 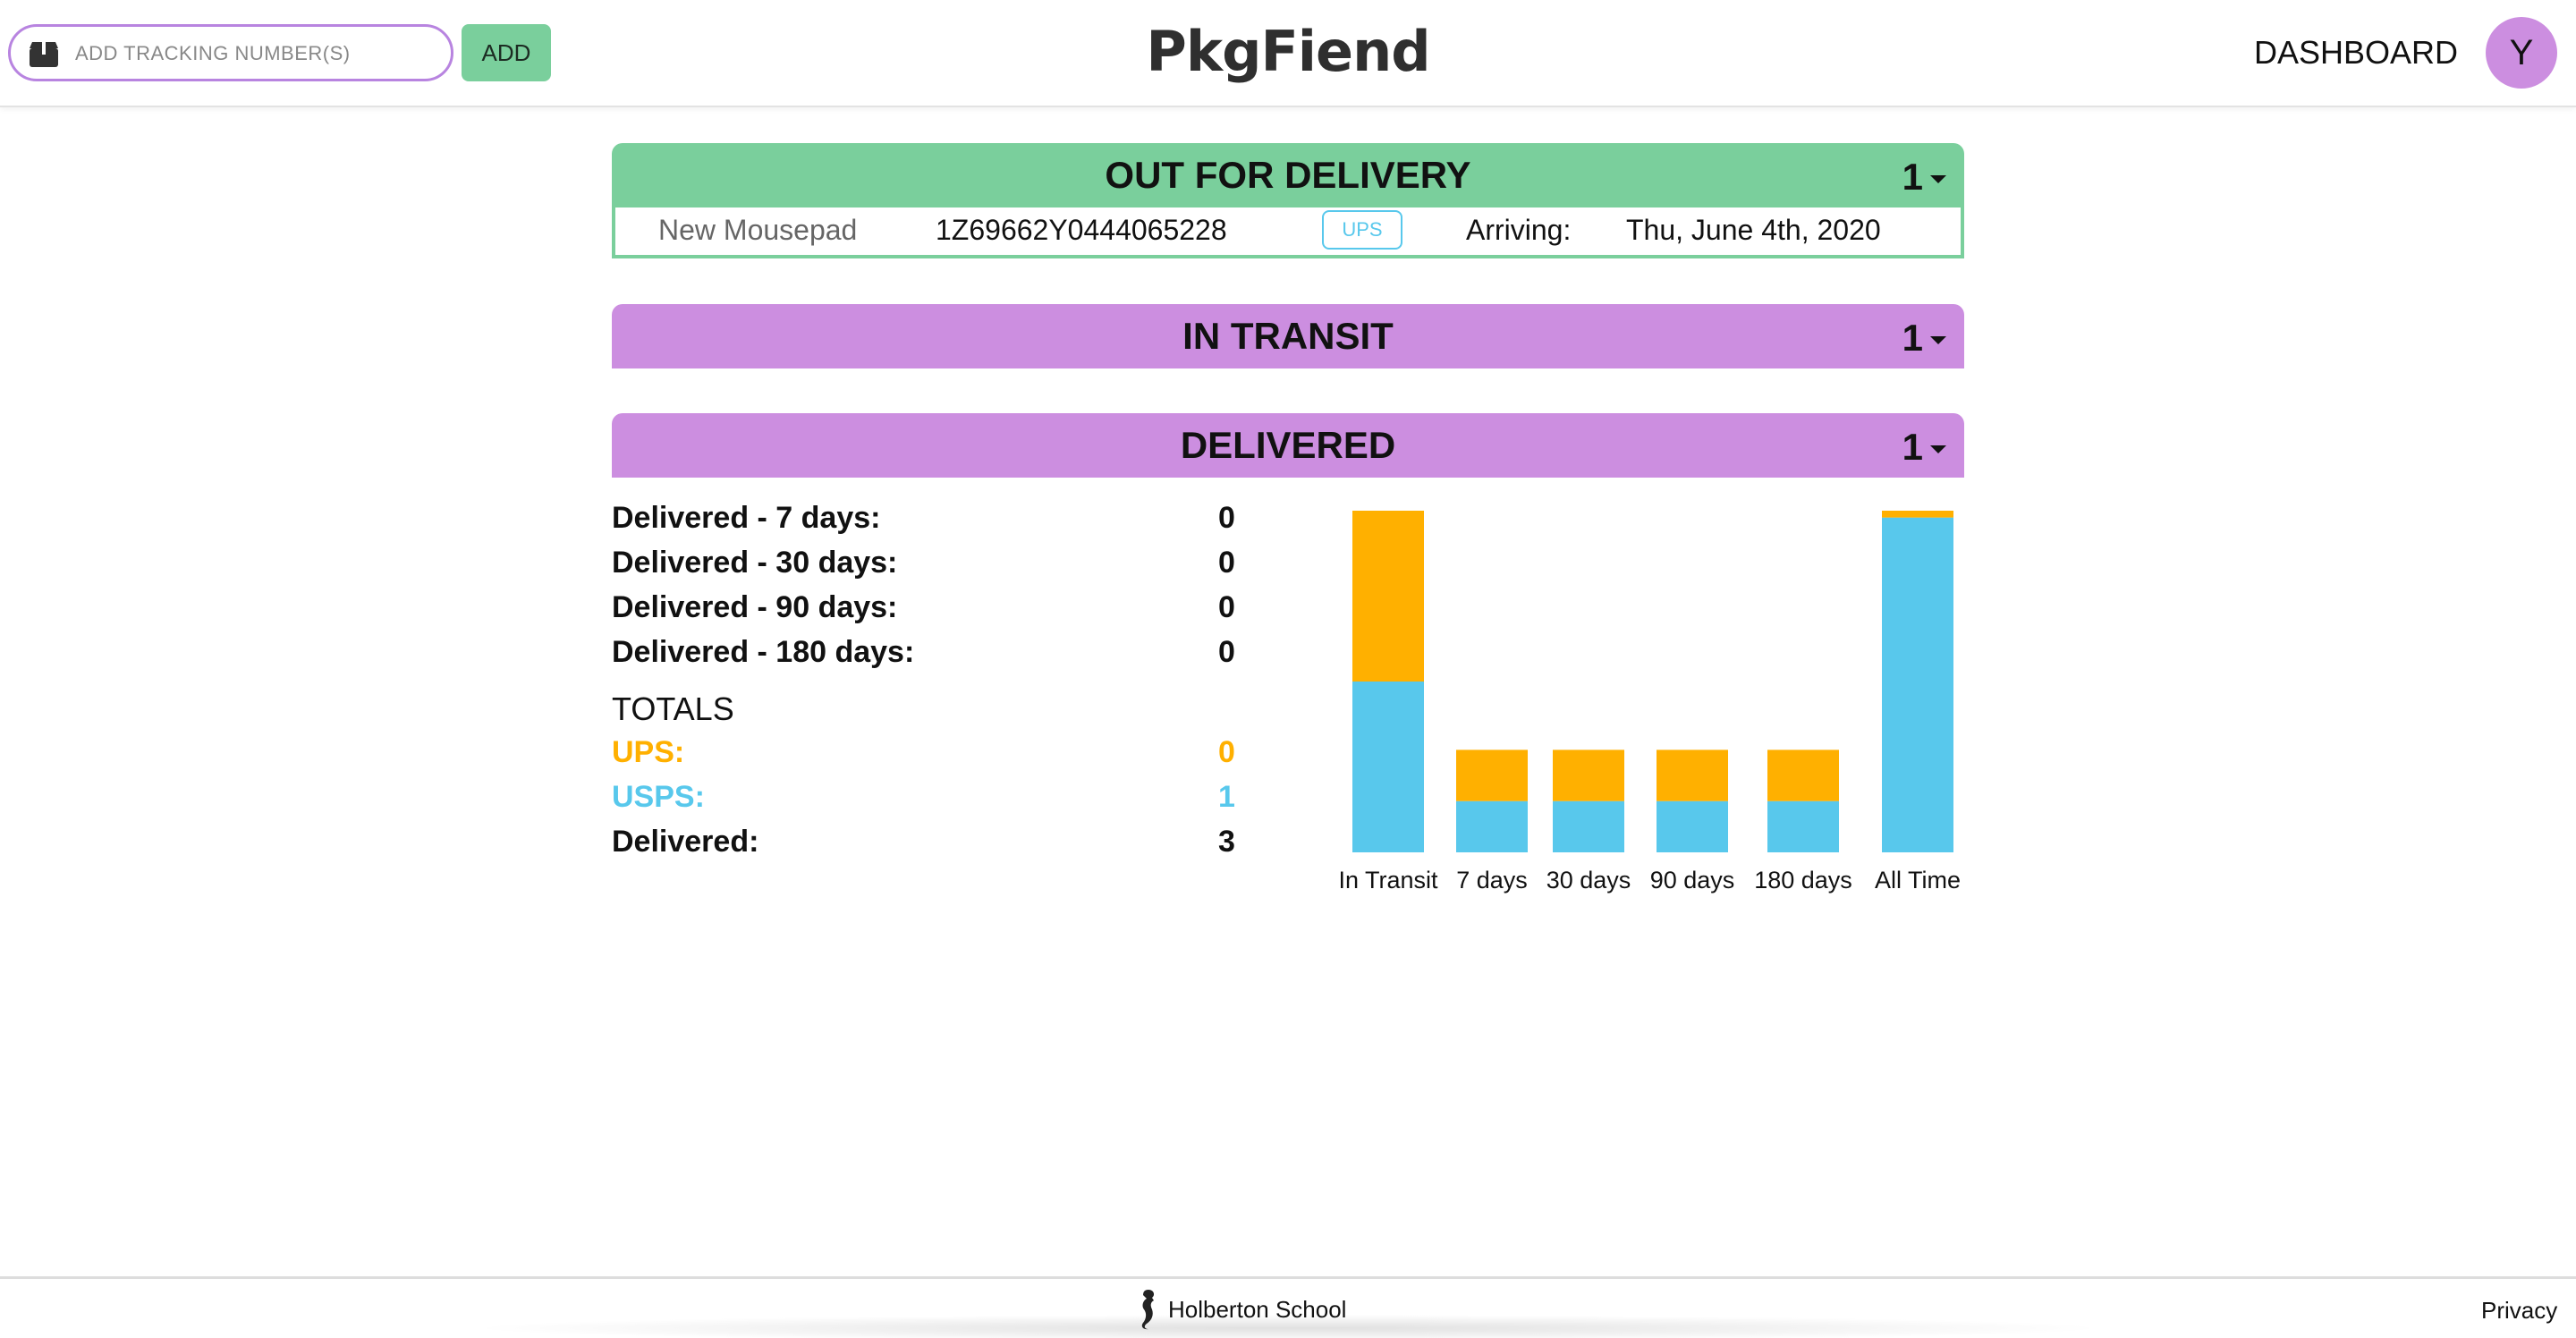 I want to click on x-tick-label: 7 days, so click(x=1492, y=880).